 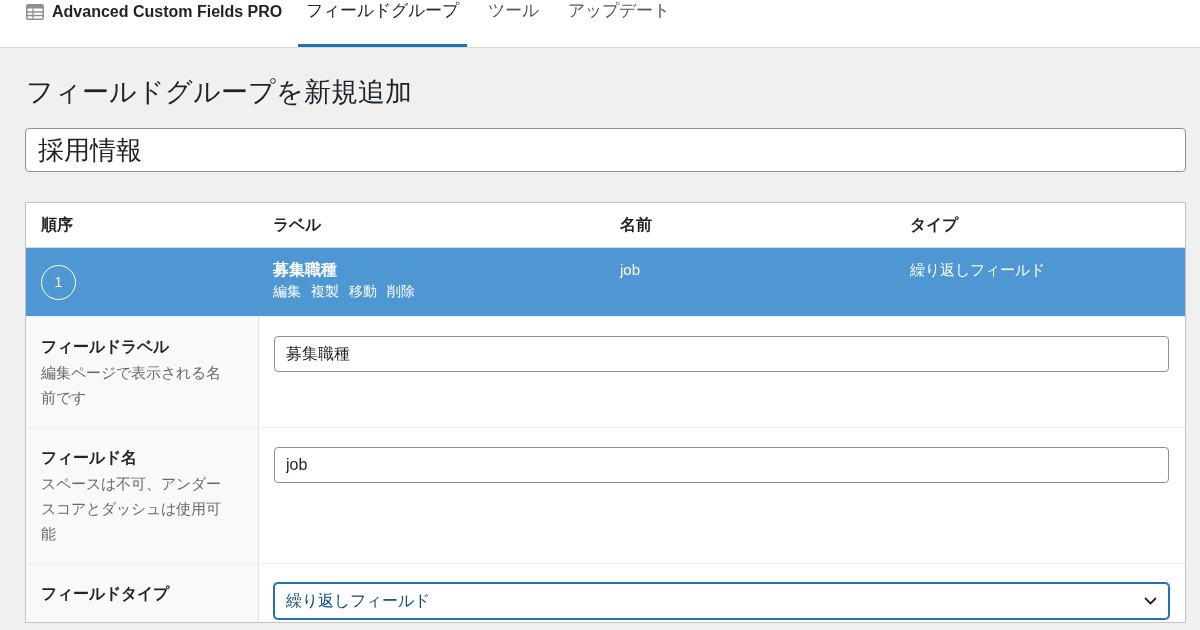 What do you see at coordinates (721, 465) in the screenshot?
I see `text-input: job` at bounding box center [721, 465].